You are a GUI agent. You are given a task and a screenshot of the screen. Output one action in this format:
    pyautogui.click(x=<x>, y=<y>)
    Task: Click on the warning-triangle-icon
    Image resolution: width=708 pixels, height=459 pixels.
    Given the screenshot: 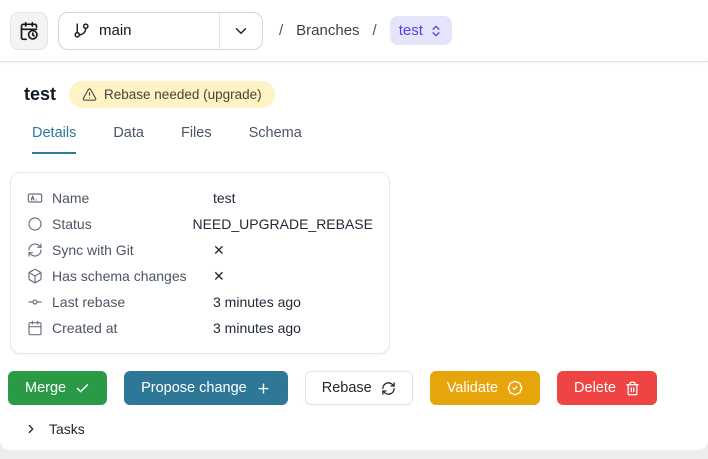 What is the action you would take?
    pyautogui.click(x=89, y=94)
    